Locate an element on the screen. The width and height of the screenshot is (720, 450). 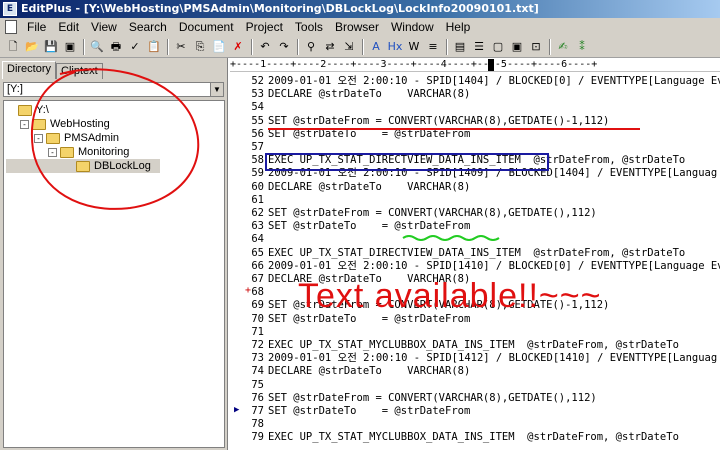
output-window-icon: ▢ is located at coordinates (498, 47).